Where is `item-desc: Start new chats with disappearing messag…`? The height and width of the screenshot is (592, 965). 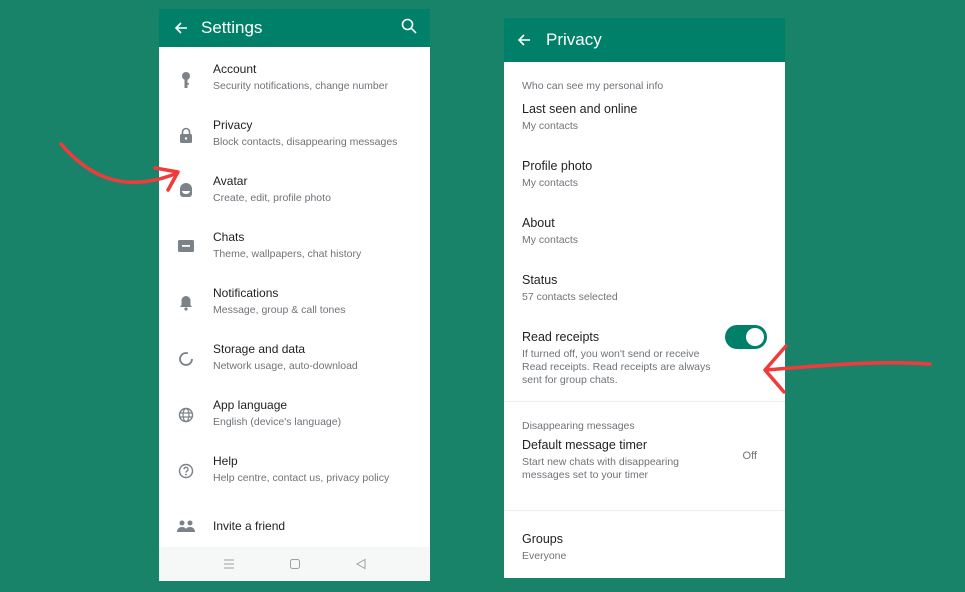 item-desc: Start new chats with disappearing messag… is located at coordinates (601, 468).